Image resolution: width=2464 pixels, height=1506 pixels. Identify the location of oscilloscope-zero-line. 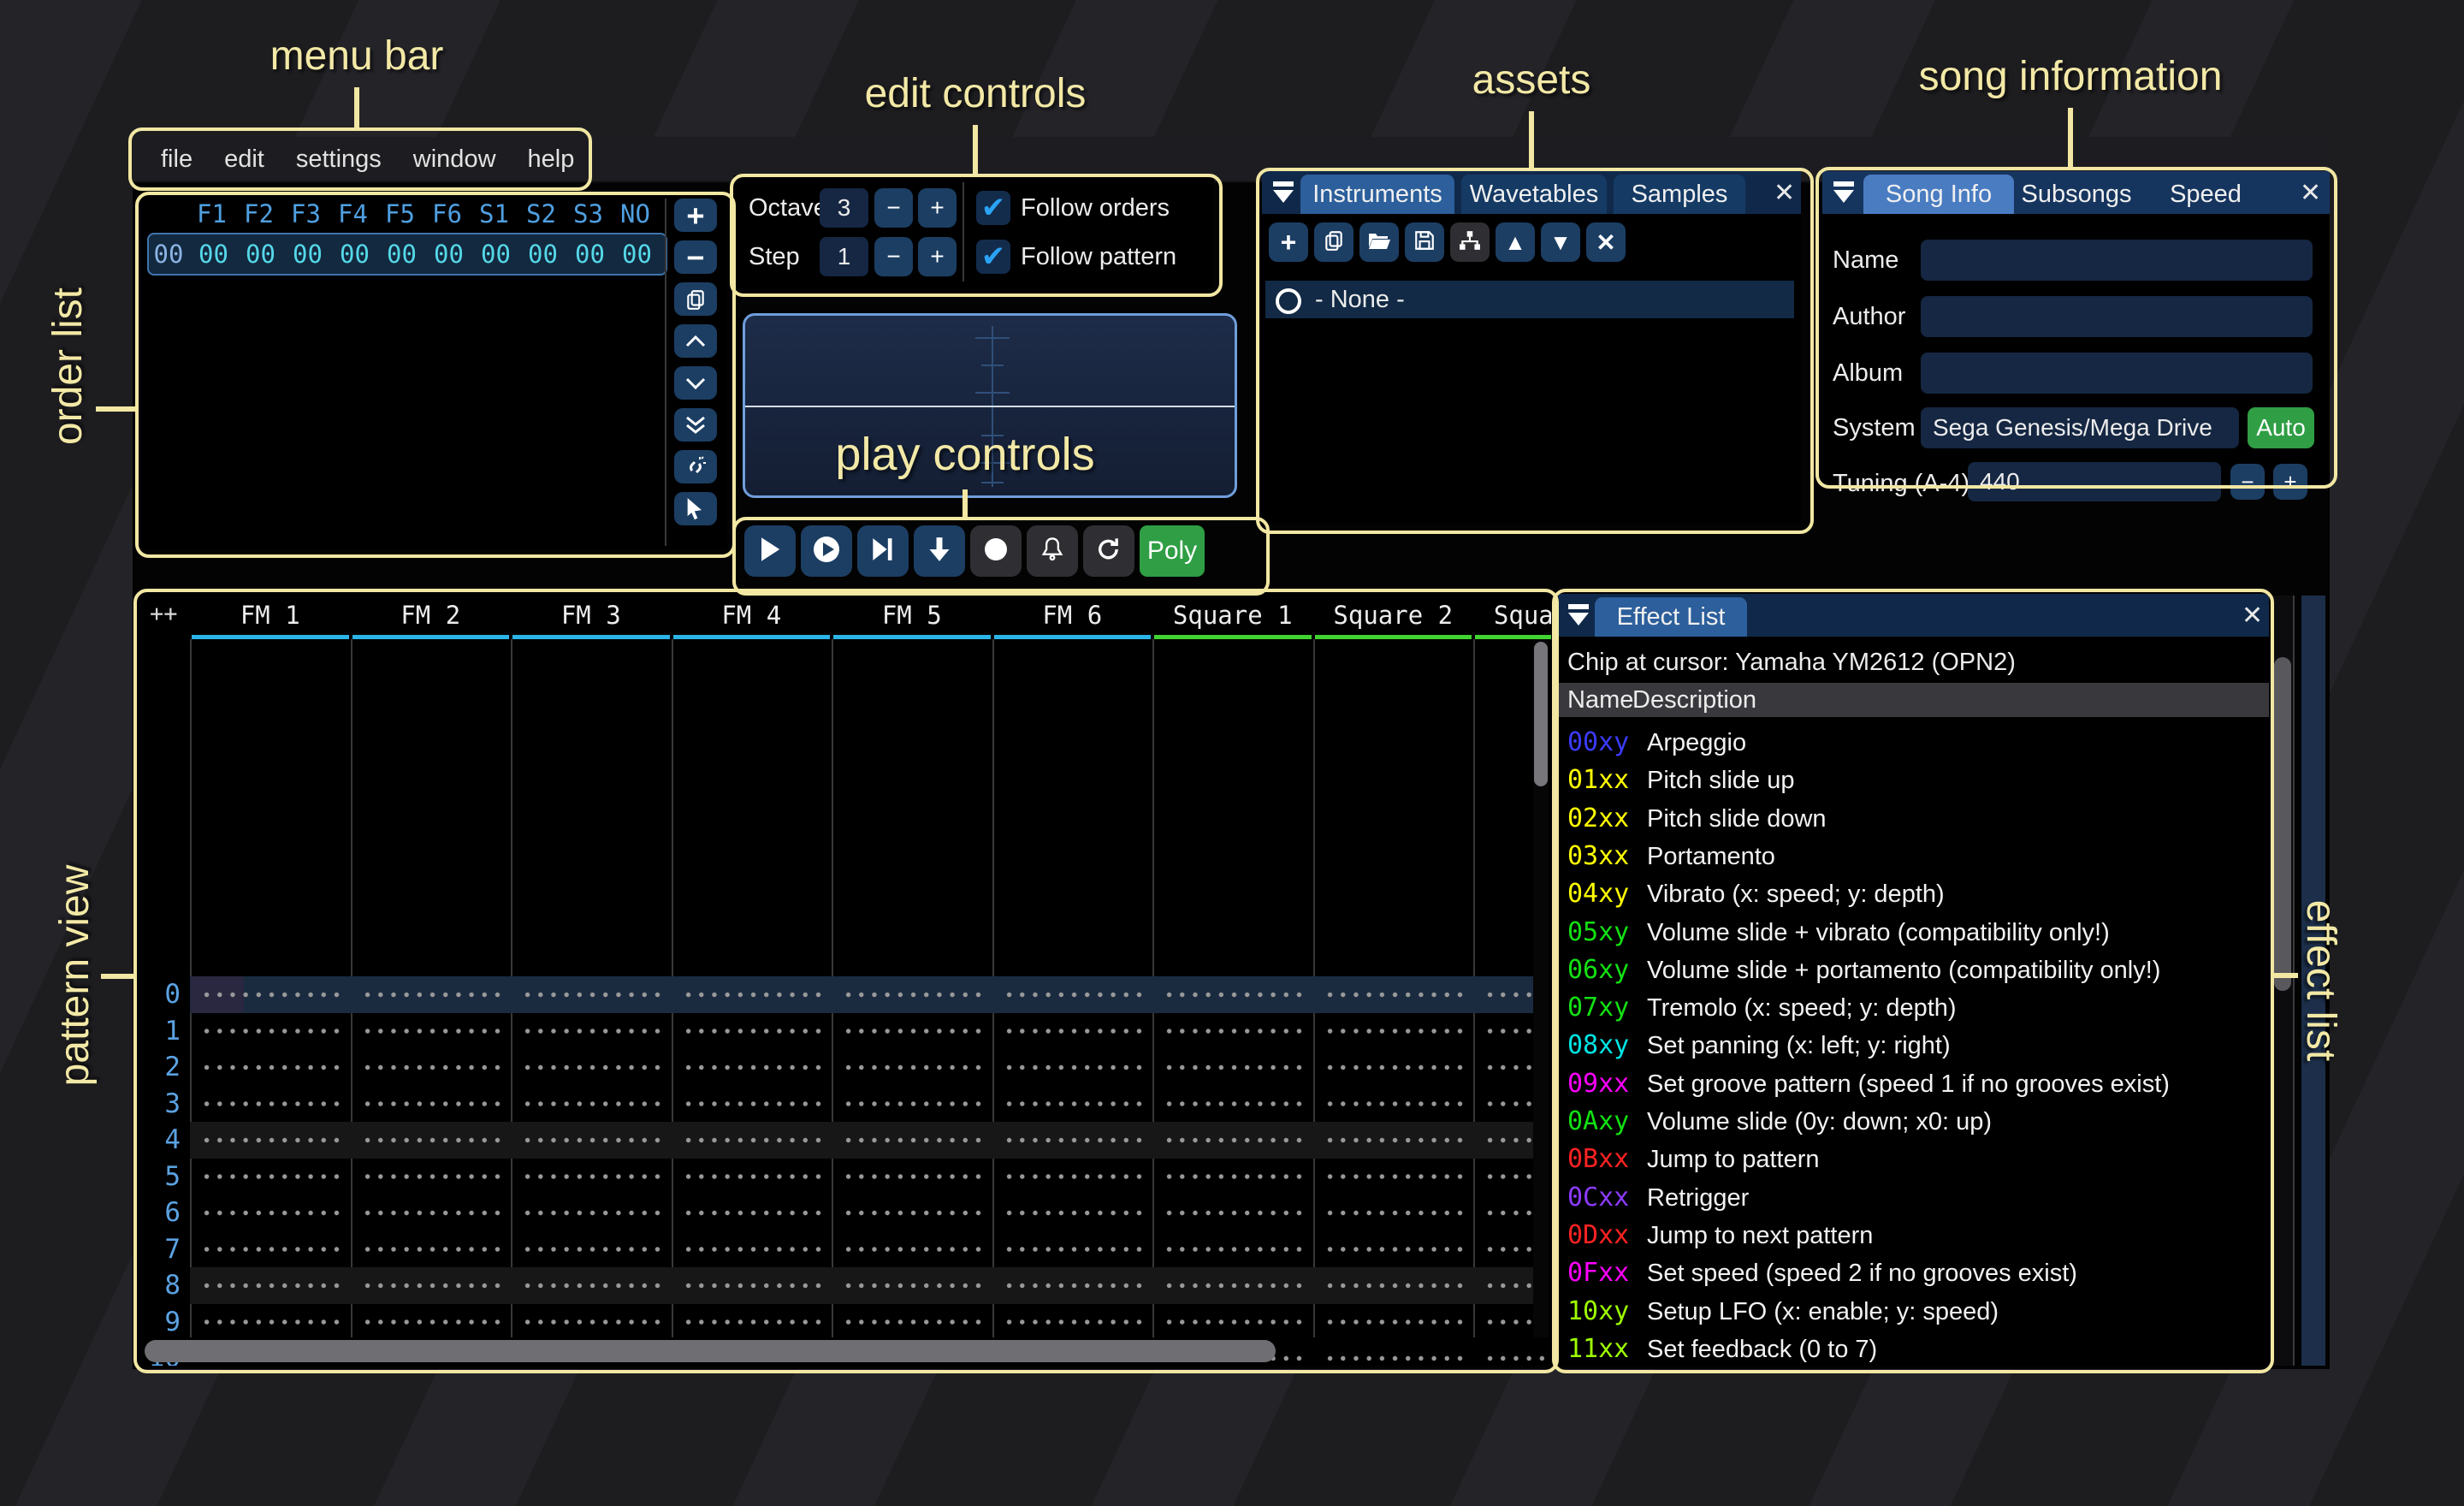
(990, 407).